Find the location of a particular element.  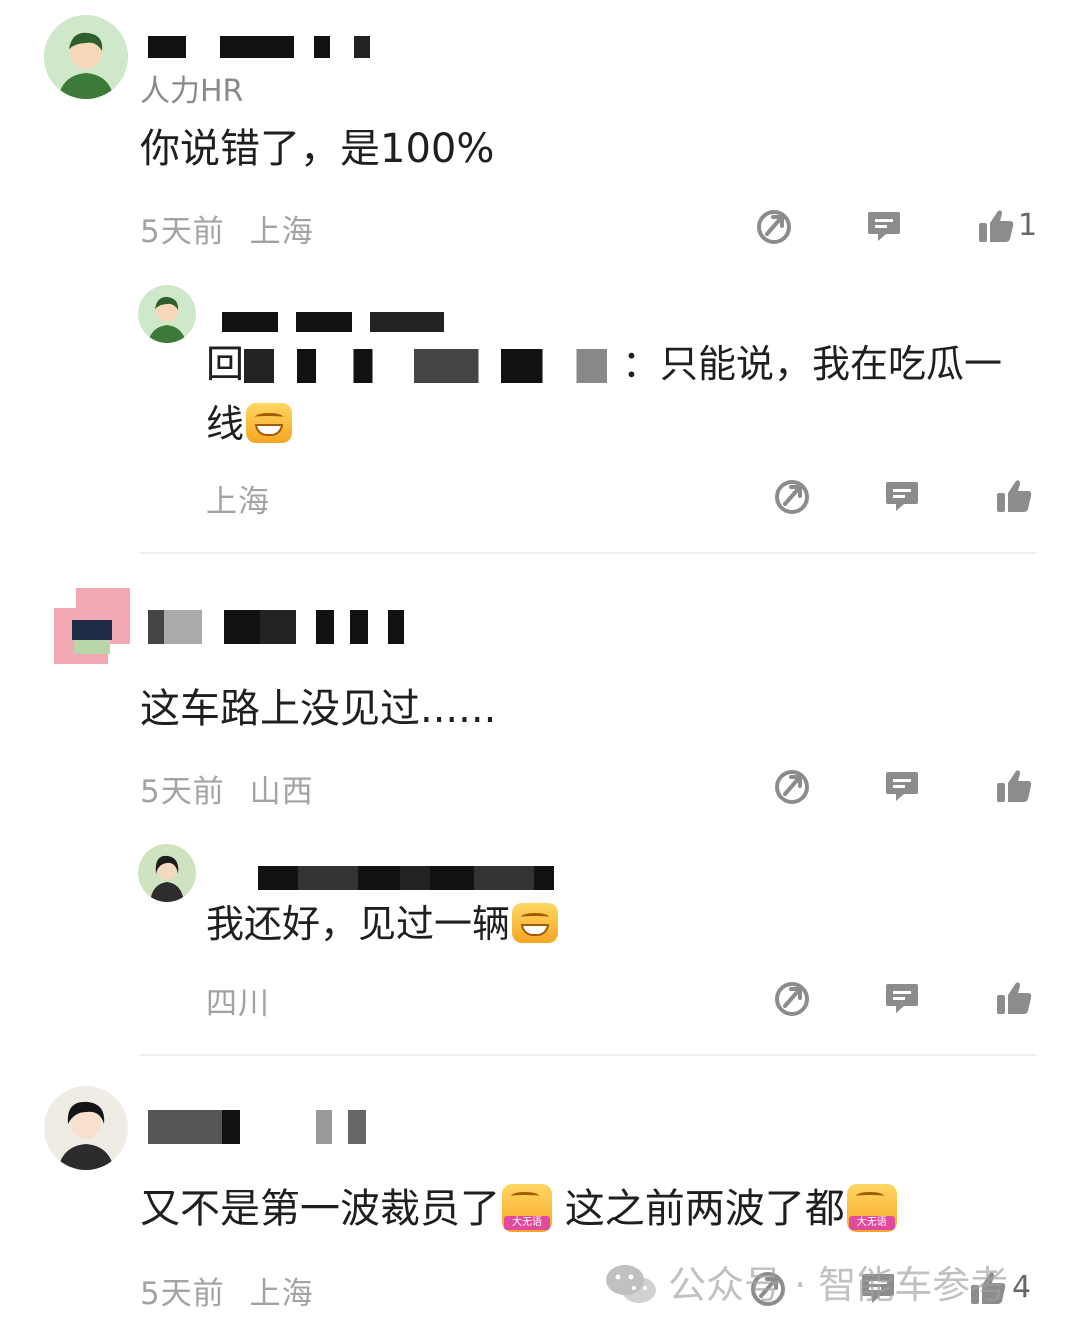

watermark-text: 公众号 · 智能车参考 is located at coordinates (838, 1285).